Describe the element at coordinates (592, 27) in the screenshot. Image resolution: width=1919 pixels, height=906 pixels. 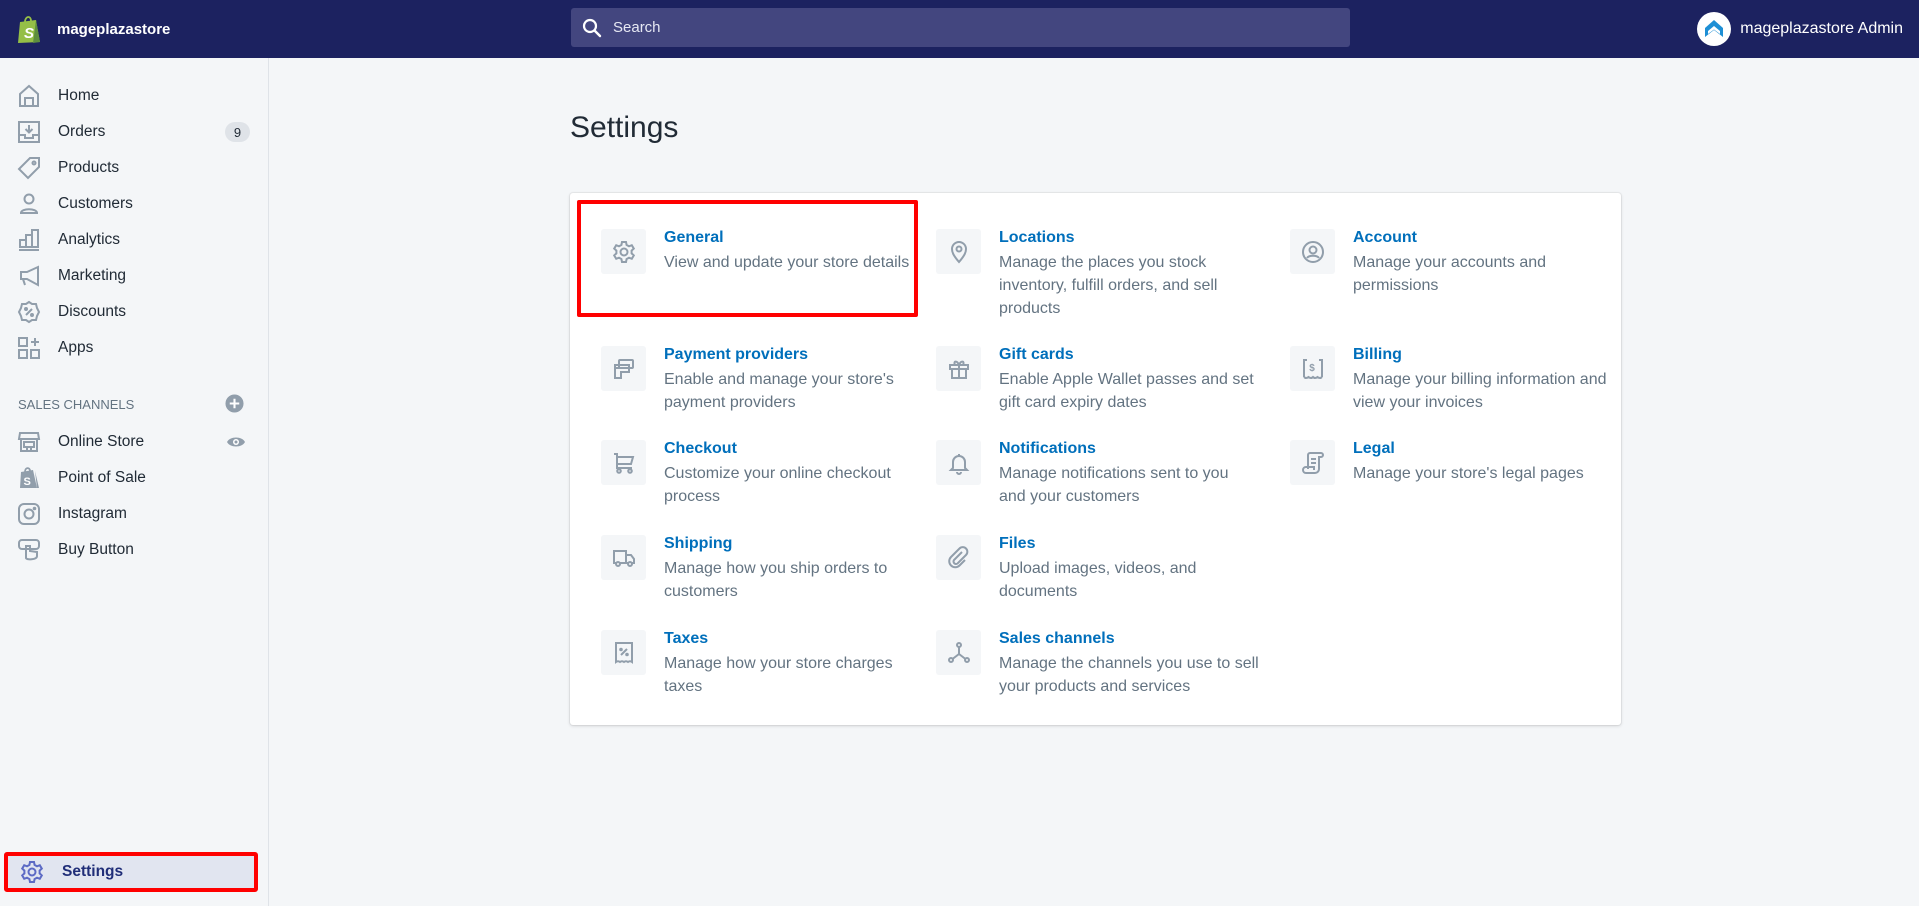
I see `search-icon` at that location.